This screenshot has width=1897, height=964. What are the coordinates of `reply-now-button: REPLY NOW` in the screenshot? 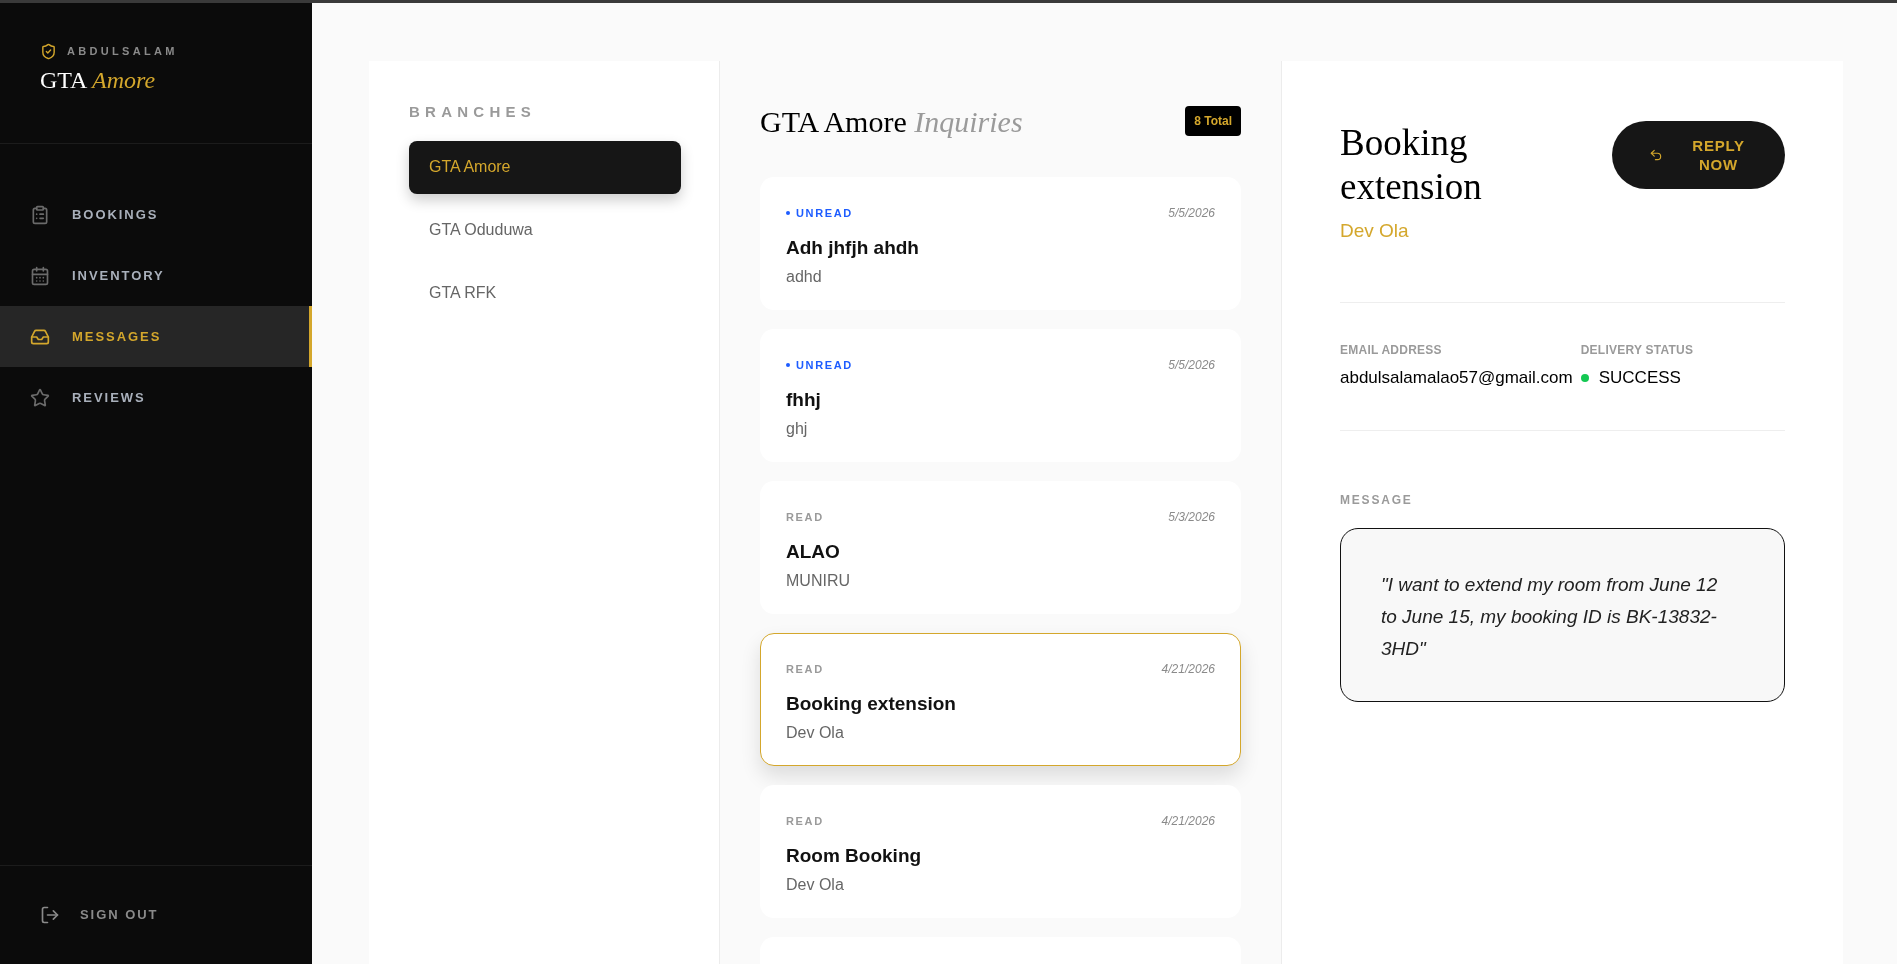 It's located at (1698, 155).